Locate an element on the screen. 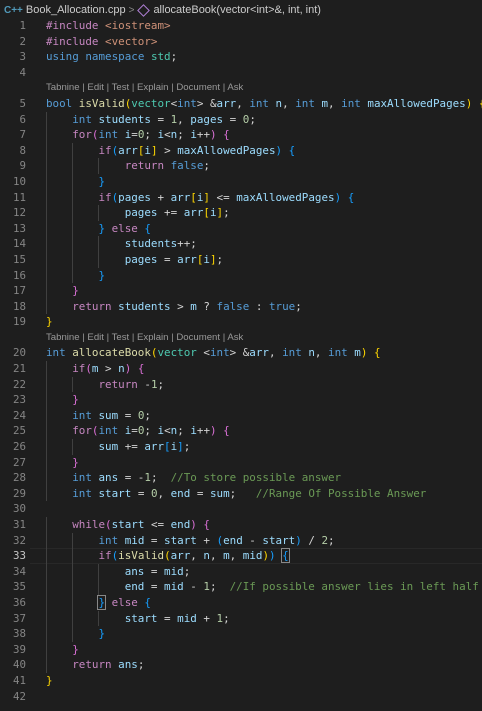  code-line: 14 students++; is located at coordinates (241, 244).